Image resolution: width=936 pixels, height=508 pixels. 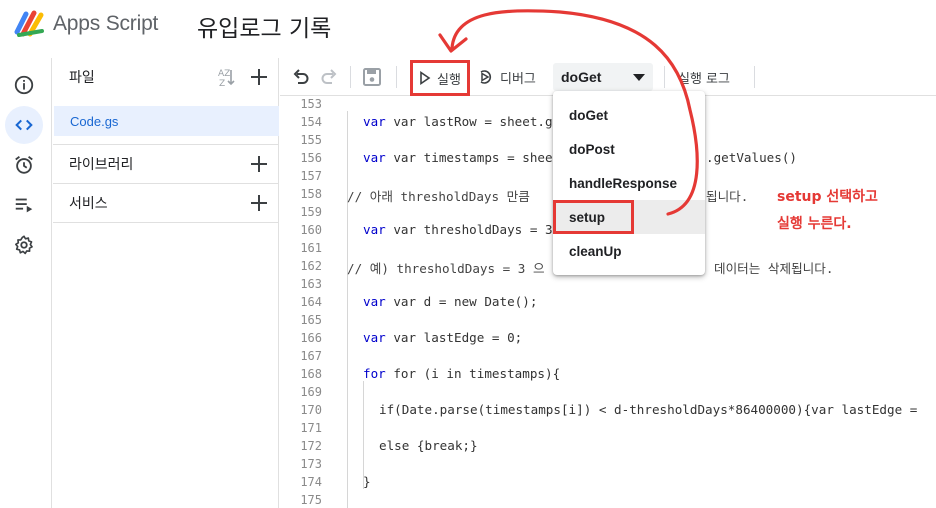 I want to click on execution-log-label: 실행 로그, so click(x=704, y=79).